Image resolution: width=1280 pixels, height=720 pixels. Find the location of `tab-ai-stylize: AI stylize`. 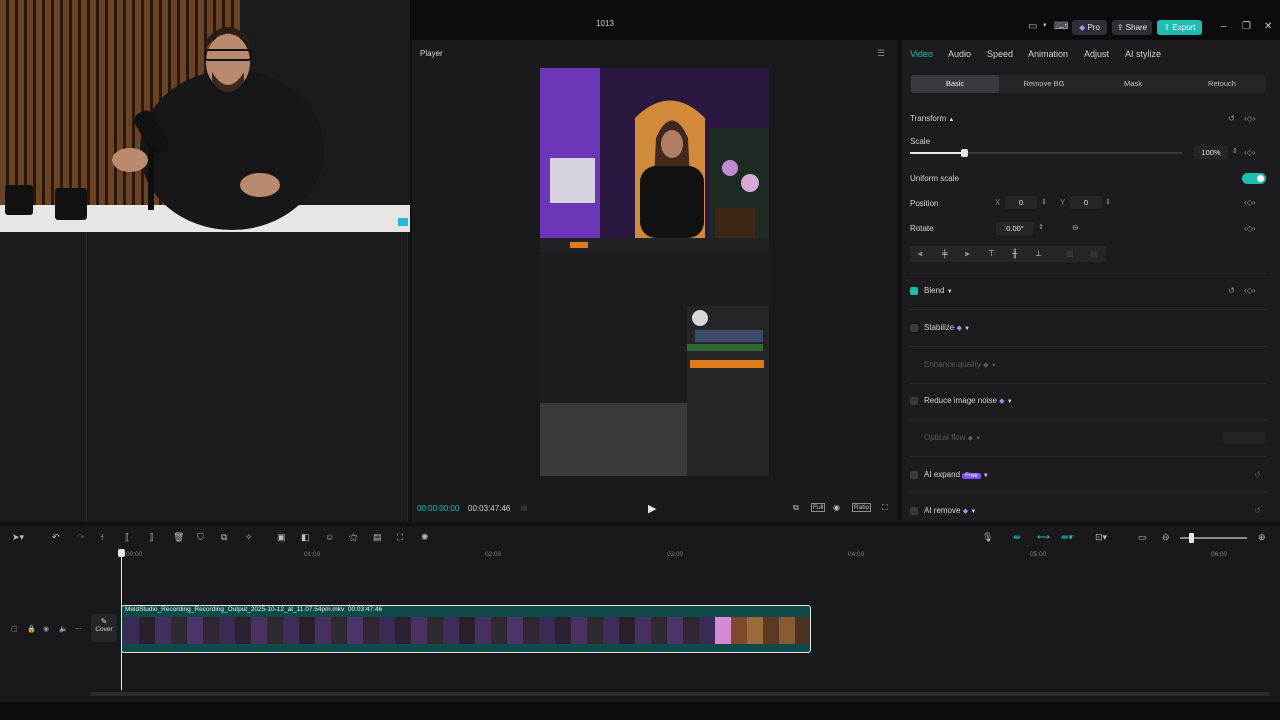

tab-ai-stylize: AI stylize is located at coordinates (1143, 54).